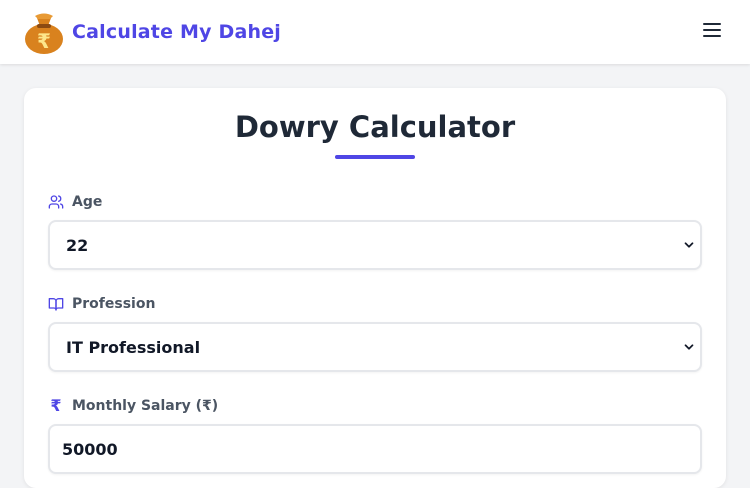 This screenshot has height=488, width=750. Describe the element at coordinates (375, 449) in the screenshot. I see `salary-input: 50000` at that location.